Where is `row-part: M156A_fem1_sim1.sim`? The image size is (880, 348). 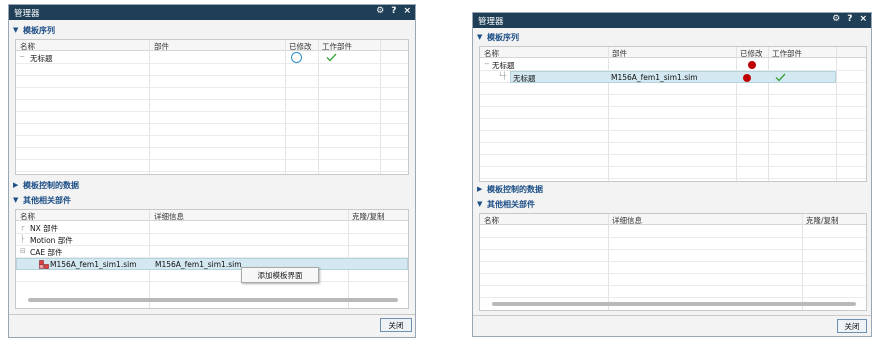
row-part: M156A_fem1_sim1.sim is located at coordinates (654, 77).